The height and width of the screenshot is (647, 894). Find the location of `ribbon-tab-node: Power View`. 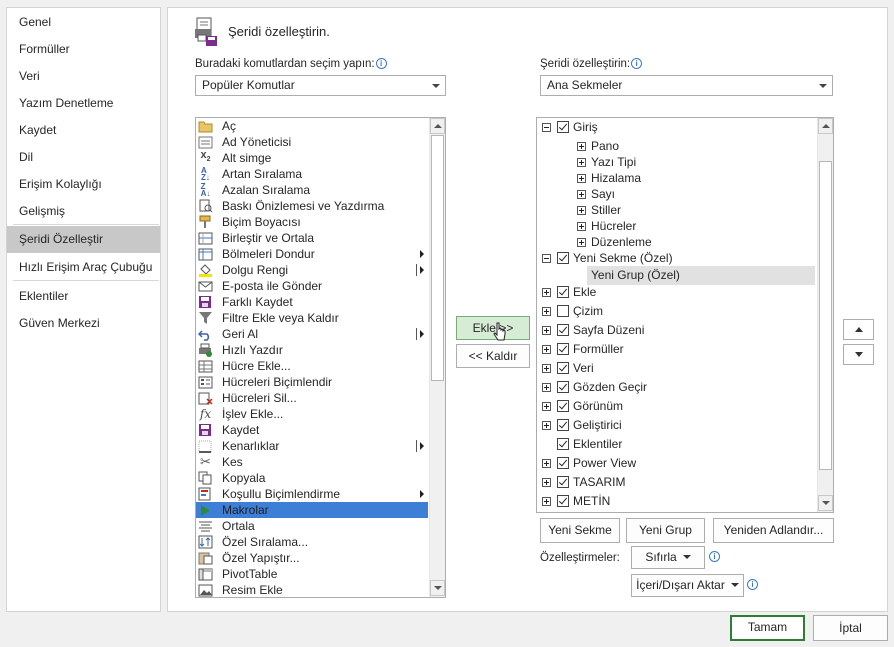

ribbon-tab-node: Power View is located at coordinates (676, 463).